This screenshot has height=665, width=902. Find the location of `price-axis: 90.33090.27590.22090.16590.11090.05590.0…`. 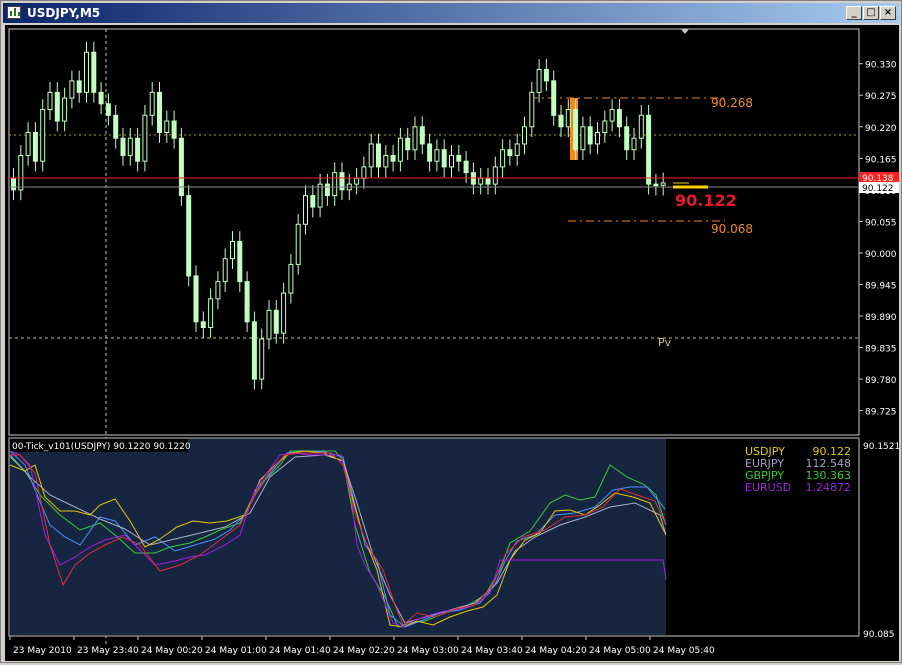

price-axis: 90.33090.27590.22090.16590.11090.05590.0… is located at coordinates (878, 239).